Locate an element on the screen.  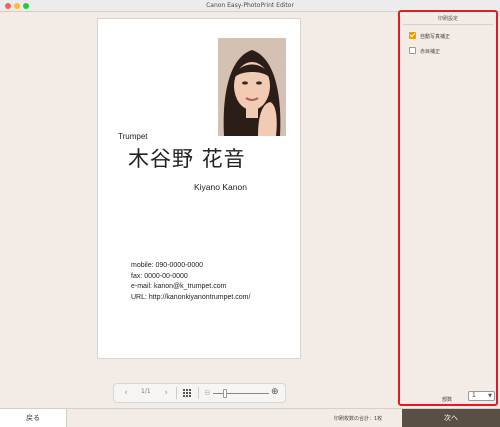
portrait-photo is located at coordinates (252, 87).